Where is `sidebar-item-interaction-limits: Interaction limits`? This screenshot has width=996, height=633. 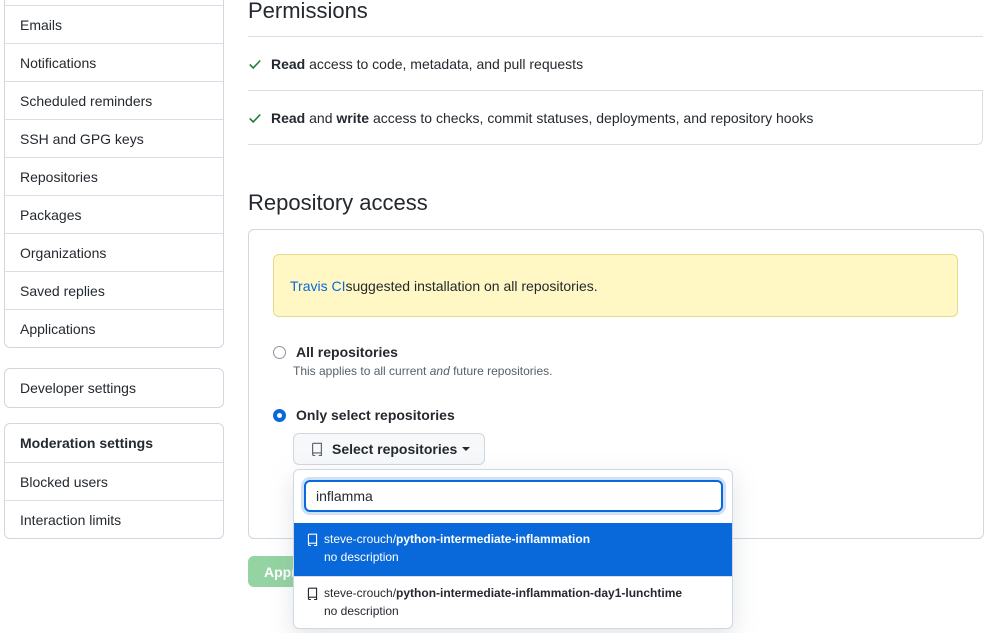
sidebar-item-interaction-limits: Interaction limits is located at coordinates (114, 519).